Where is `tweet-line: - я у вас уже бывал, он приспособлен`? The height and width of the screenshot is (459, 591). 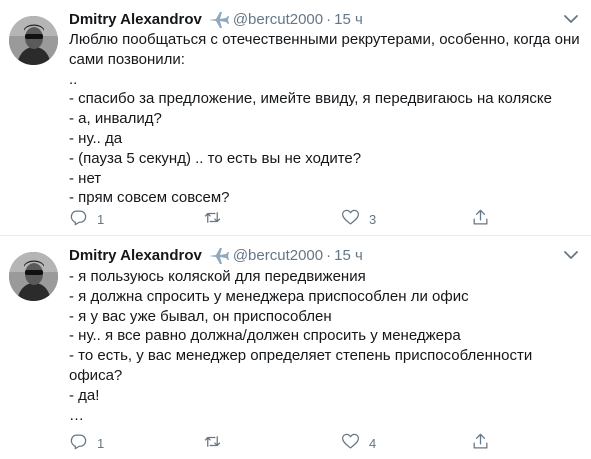 tweet-line: - я у вас уже бывал, он приспособлен is located at coordinates (200, 316).